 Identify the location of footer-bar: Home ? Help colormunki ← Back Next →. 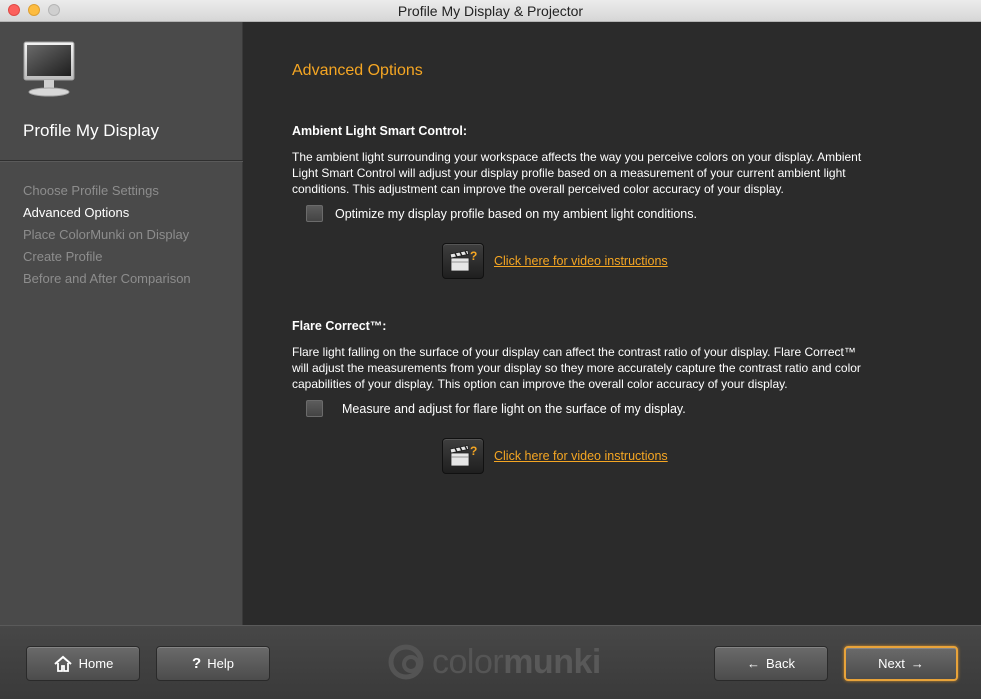
(490, 662).